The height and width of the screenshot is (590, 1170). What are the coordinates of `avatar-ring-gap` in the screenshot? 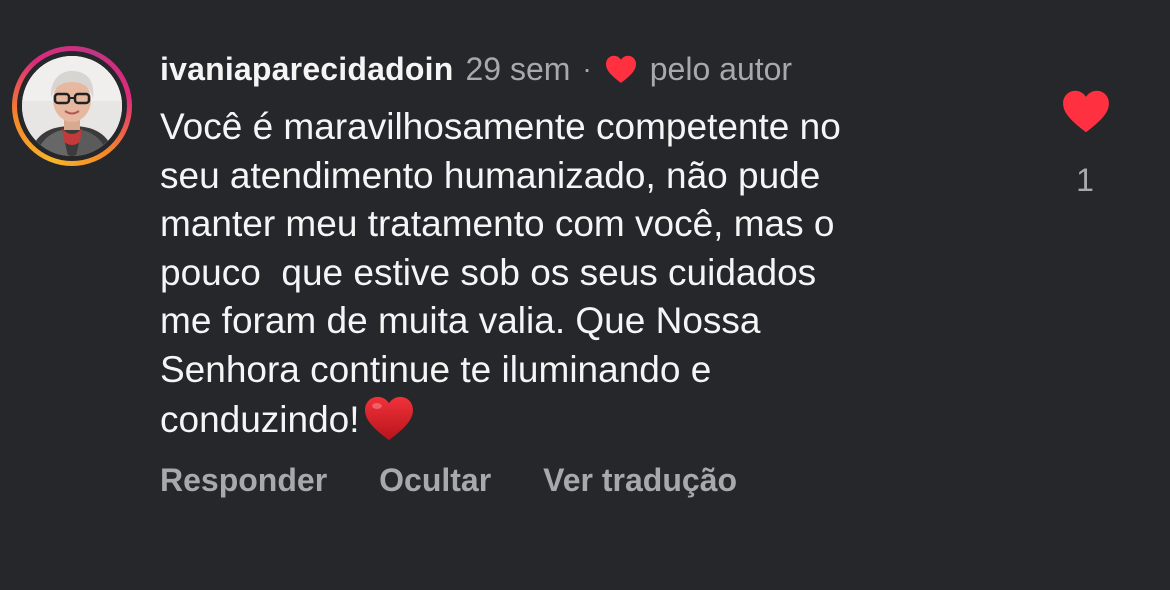 It's located at (72, 106).